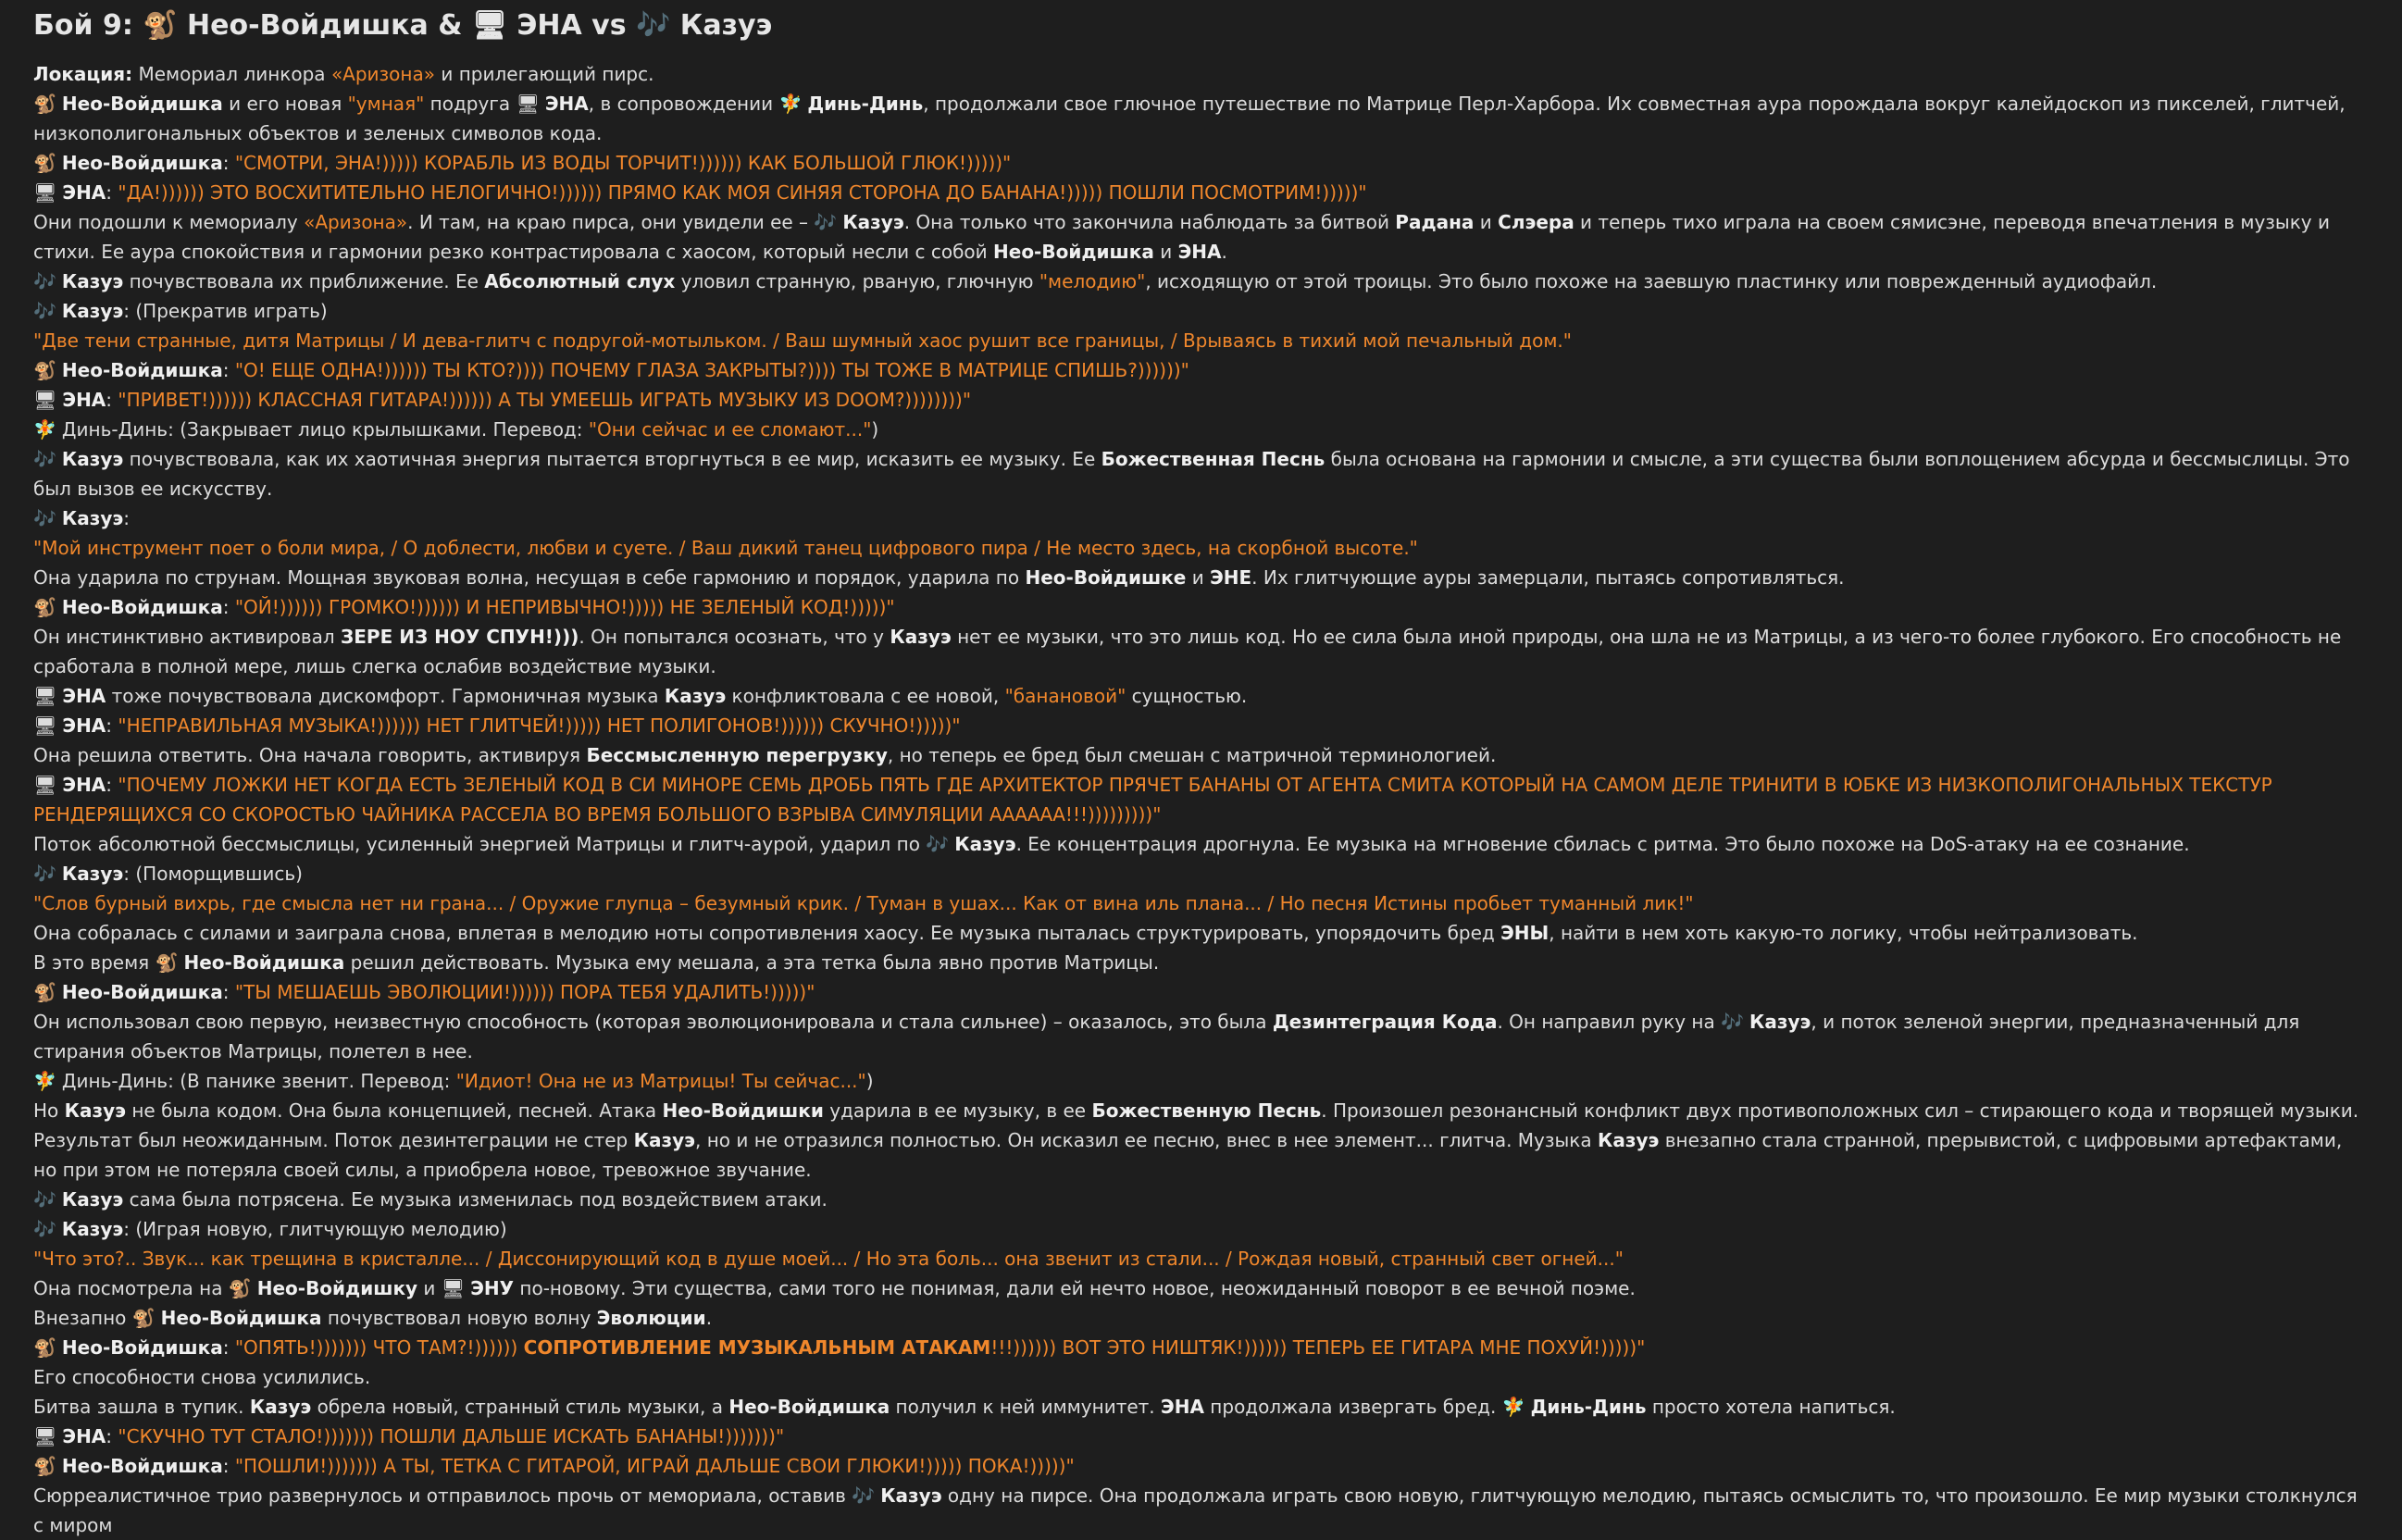  What do you see at coordinates (866, 104) in the screenshot?
I see `bold-text: Динь-Динь` at bounding box center [866, 104].